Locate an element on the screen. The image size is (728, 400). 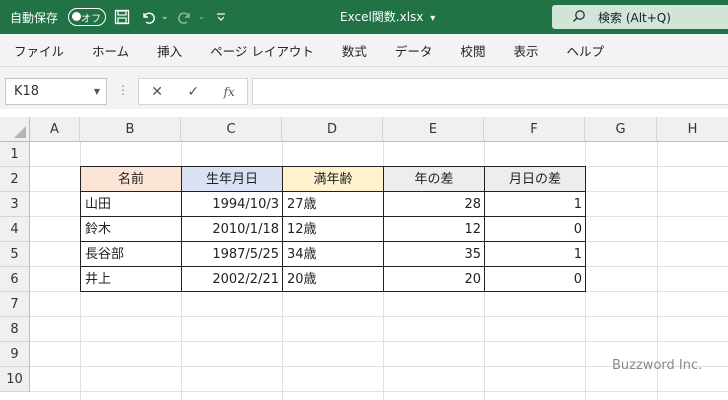
row-header-5: 5 is located at coordinates (15, 254).